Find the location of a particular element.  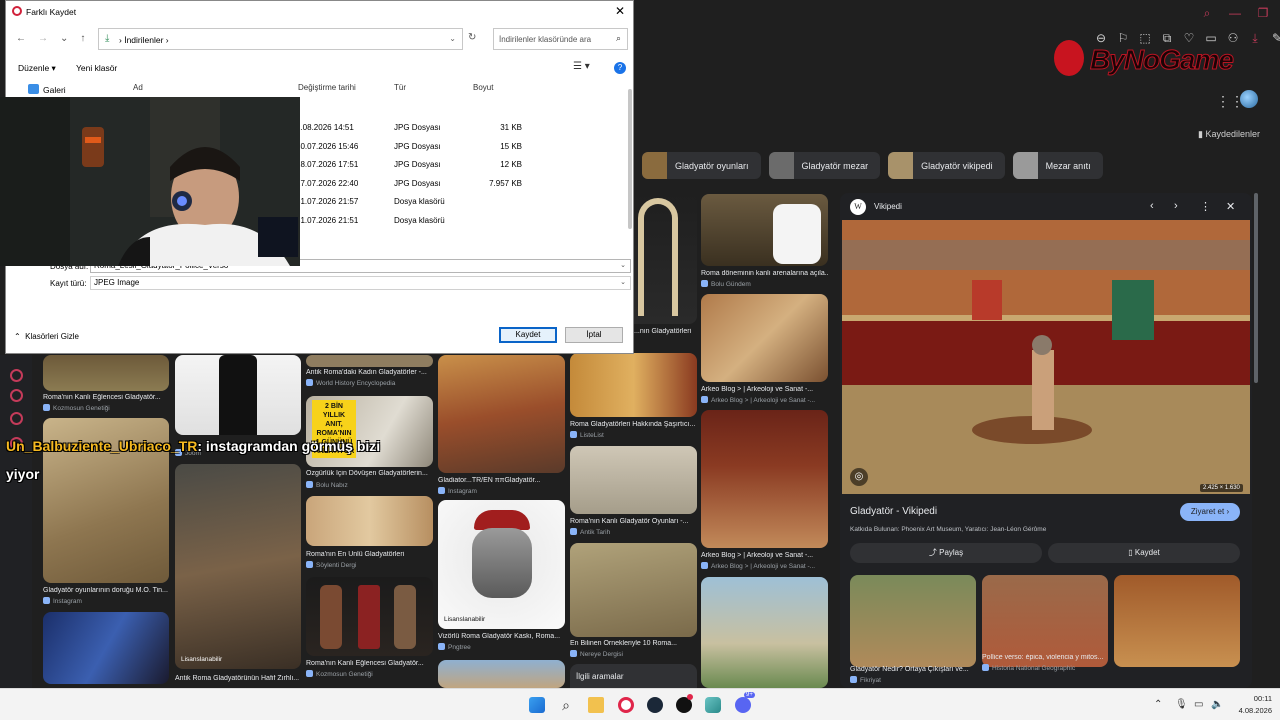

chevron-up-icon: ⌃ is located at coordinates (1158, 704).